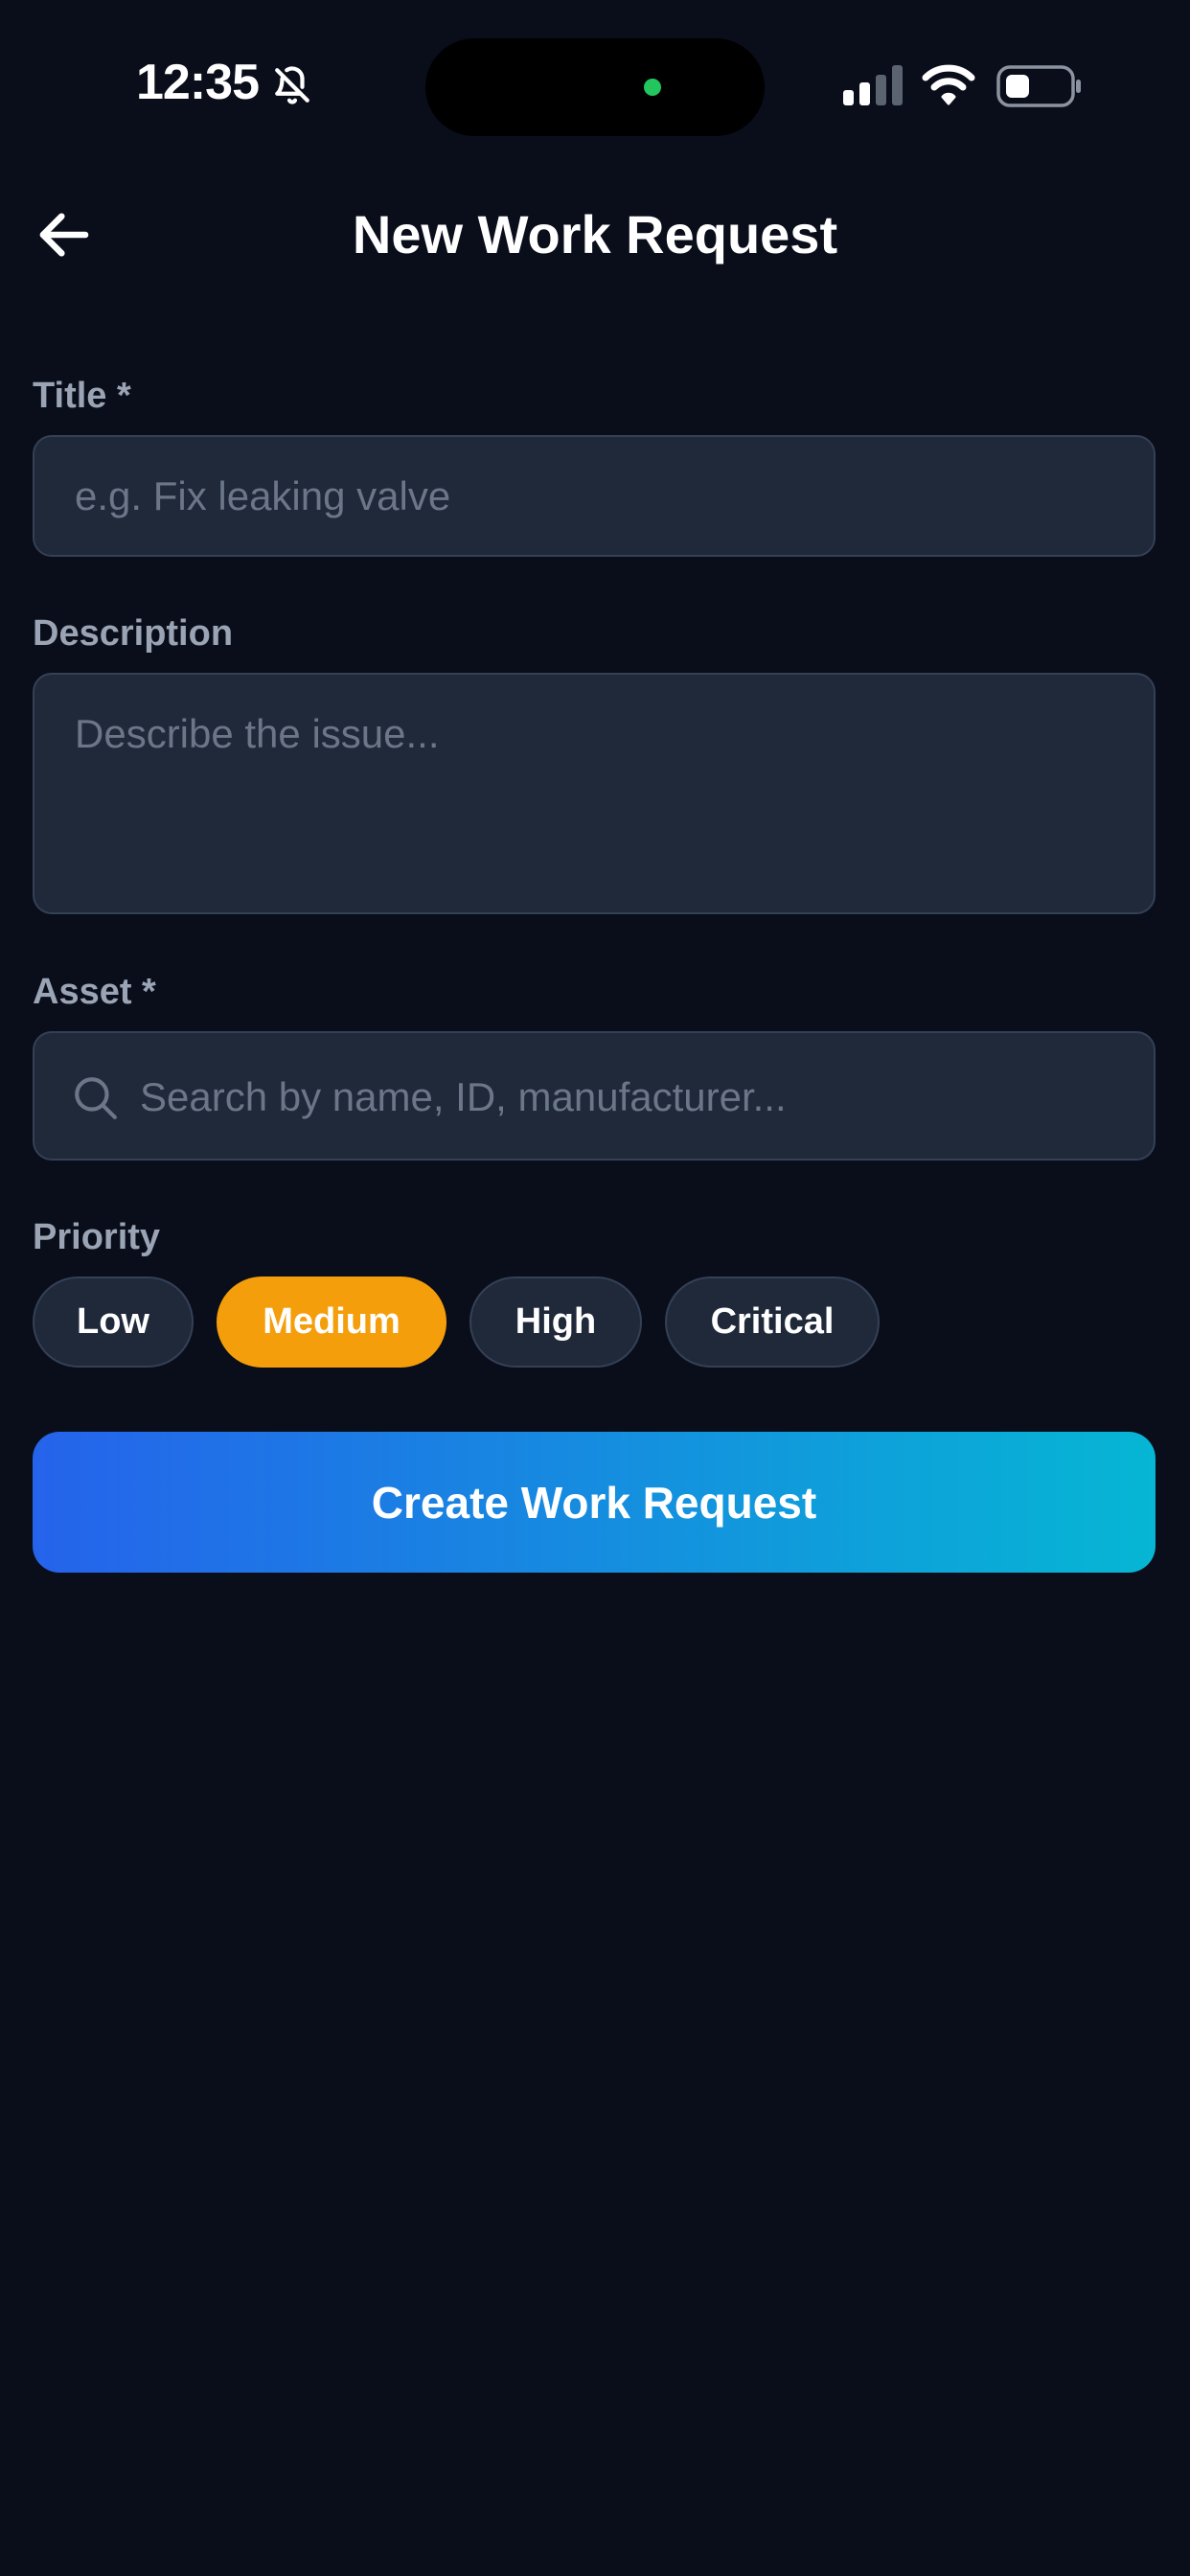 This screenshot has height=2576, width=1190. I want to click on page-title: New Work Request, so click(595, 234).